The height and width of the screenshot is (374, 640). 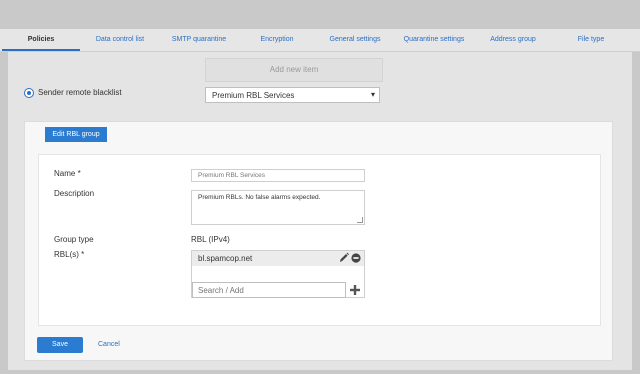 What do you see at coordinates (253, 95) in the screenshot?
I see `rbl-group-select-value: Premium RBL Services` at bounding box center [253, 95].